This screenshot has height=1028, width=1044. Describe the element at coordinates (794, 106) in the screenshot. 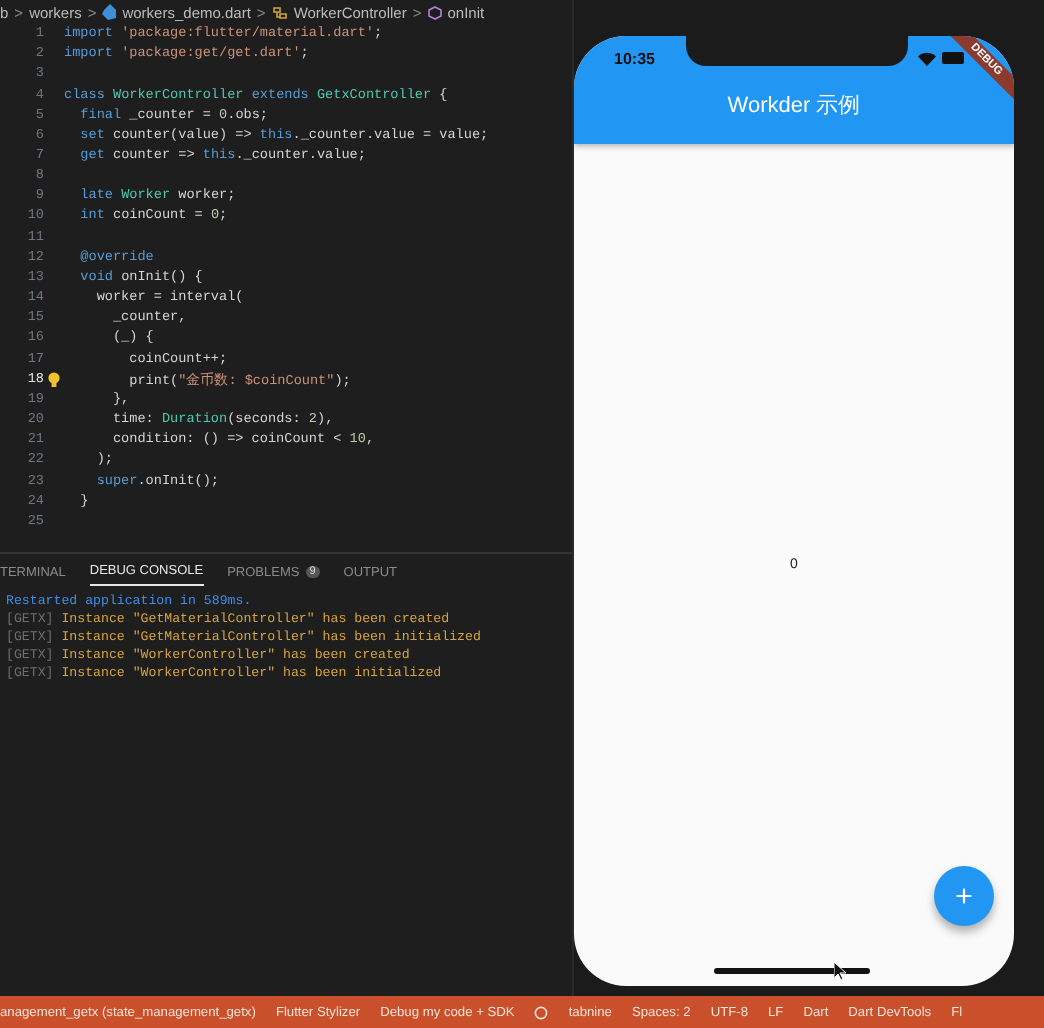

I see `app-bar-title: Workder 示例` at that location.